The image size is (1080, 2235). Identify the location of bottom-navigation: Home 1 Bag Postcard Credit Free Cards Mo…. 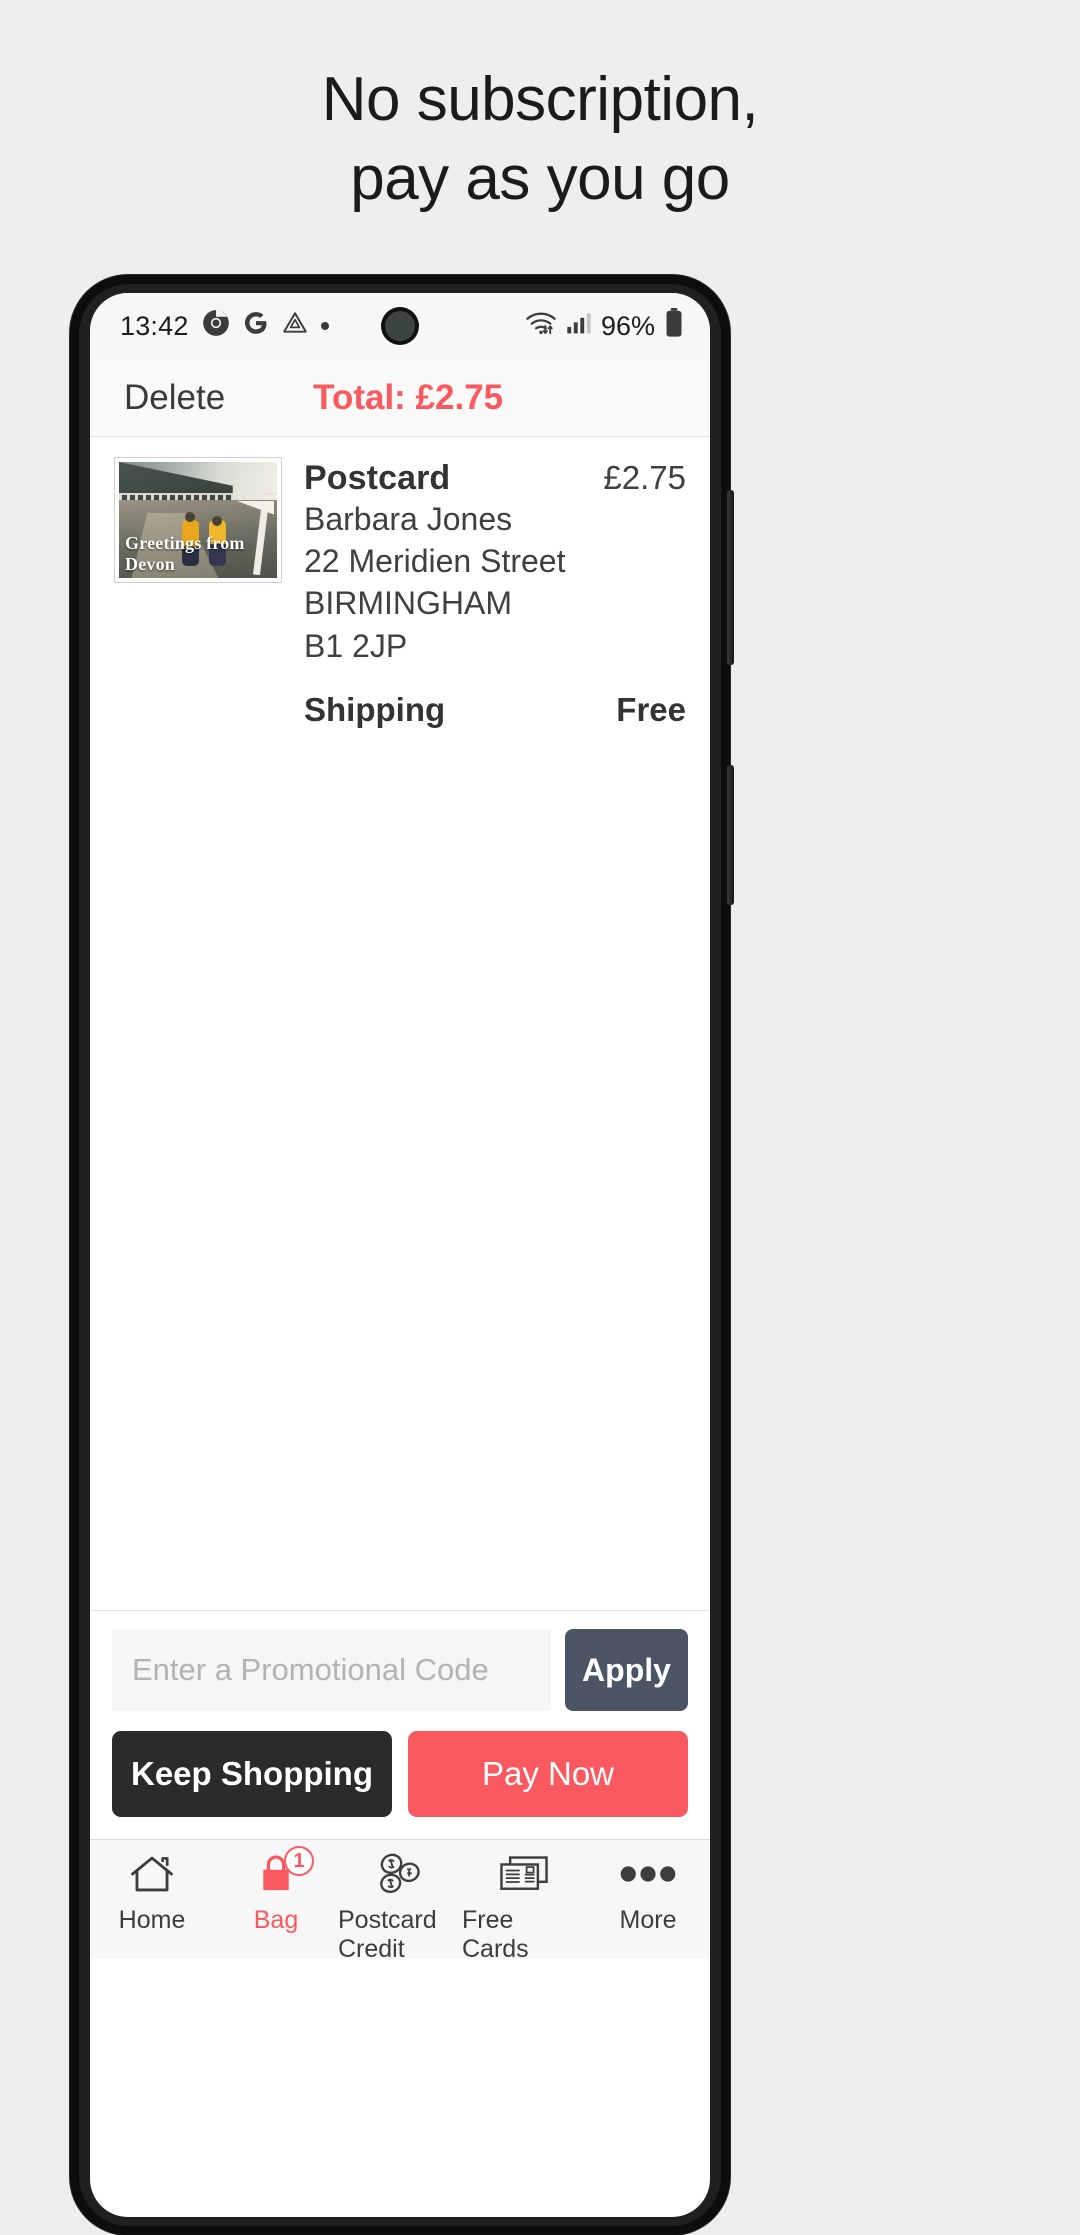
(400, 1901).